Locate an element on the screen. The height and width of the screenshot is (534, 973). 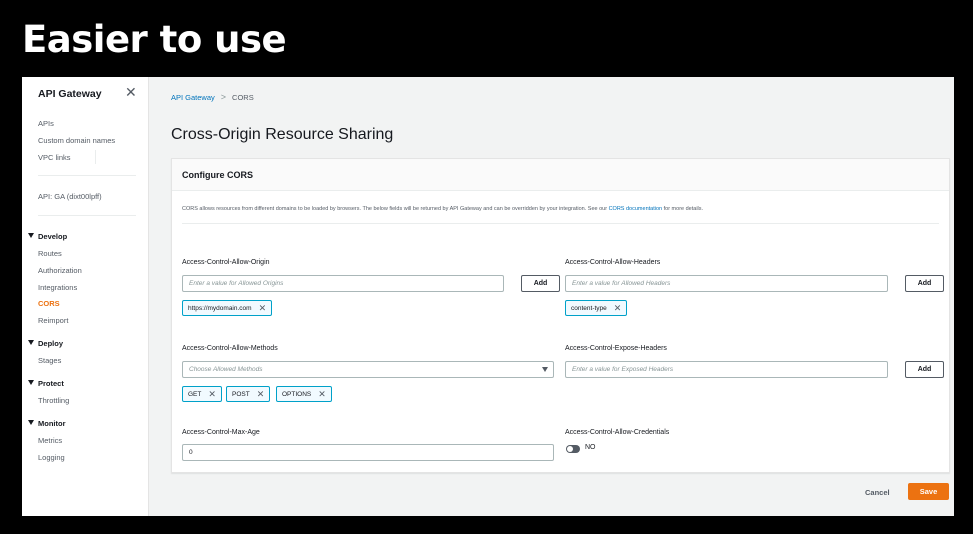
sidebar-item-routes: Routes is located at coordinates (50, 253).